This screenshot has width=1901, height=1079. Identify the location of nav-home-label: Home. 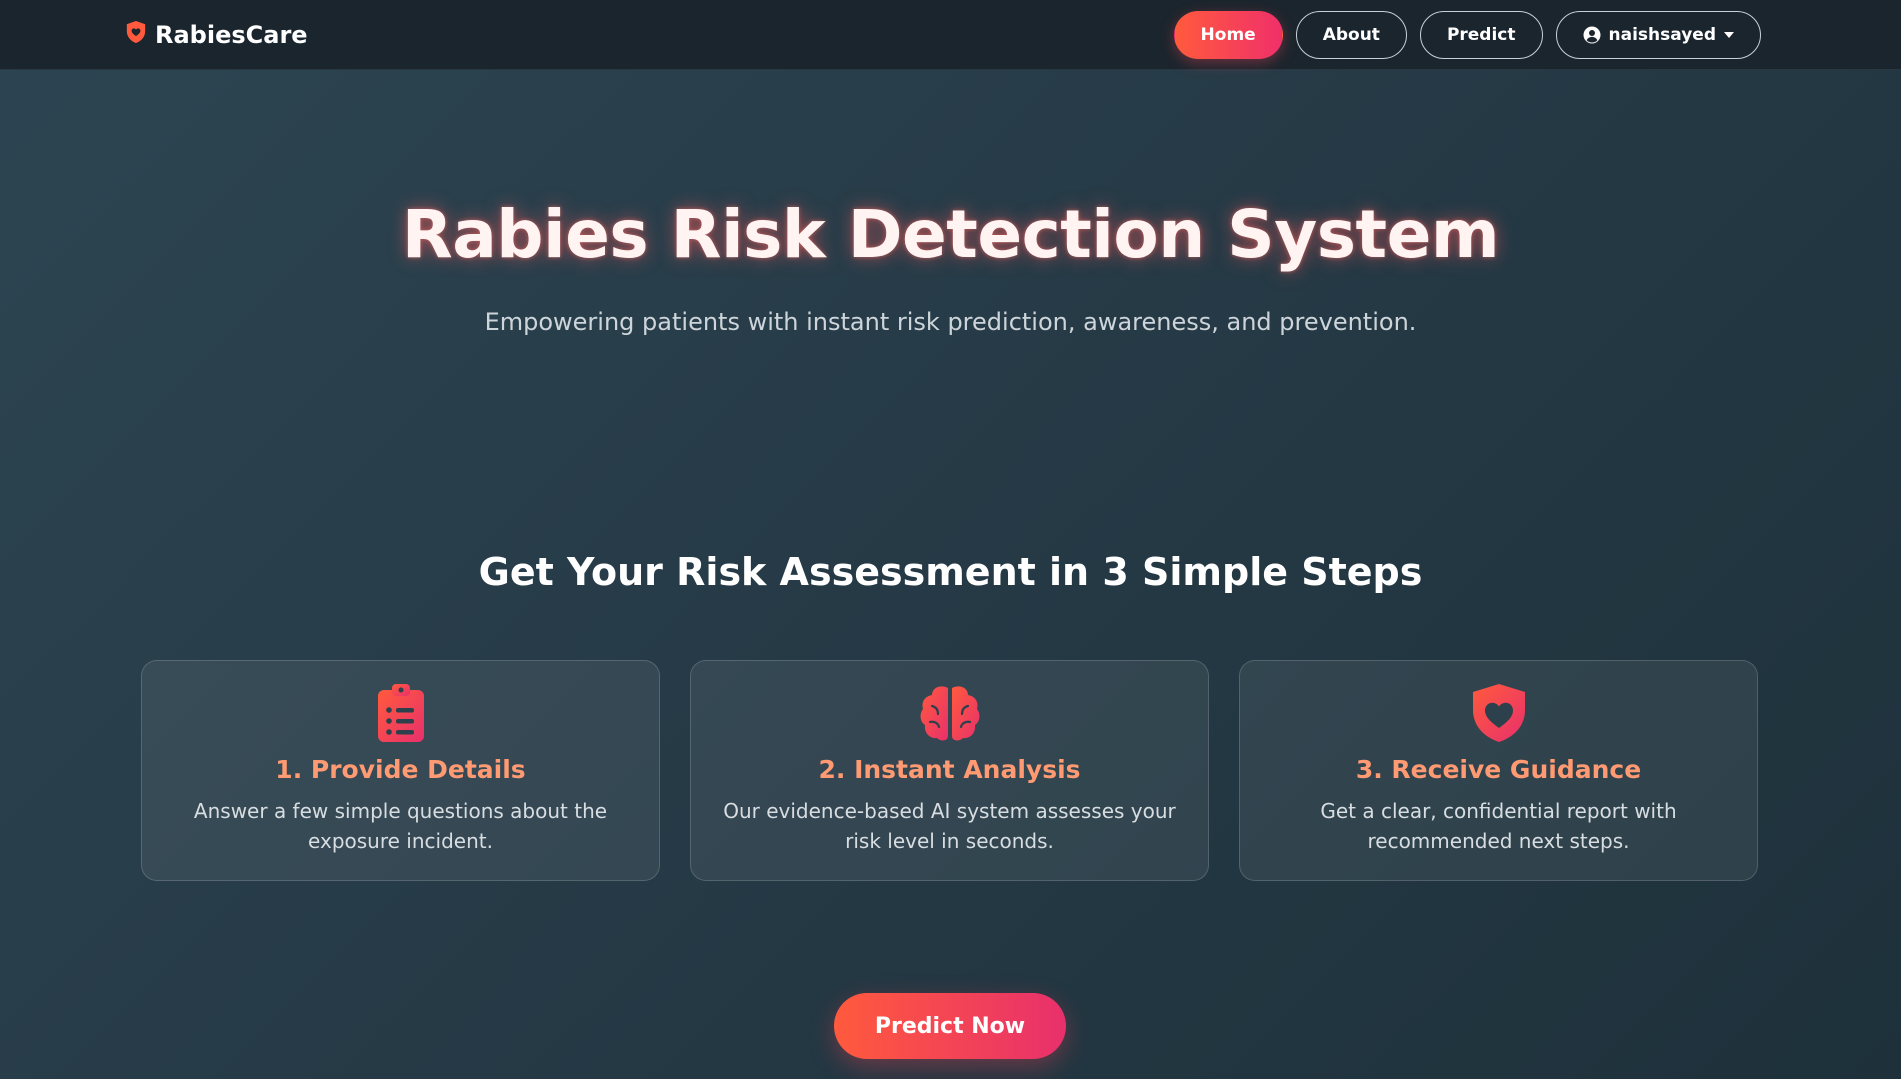
(1228, 35).